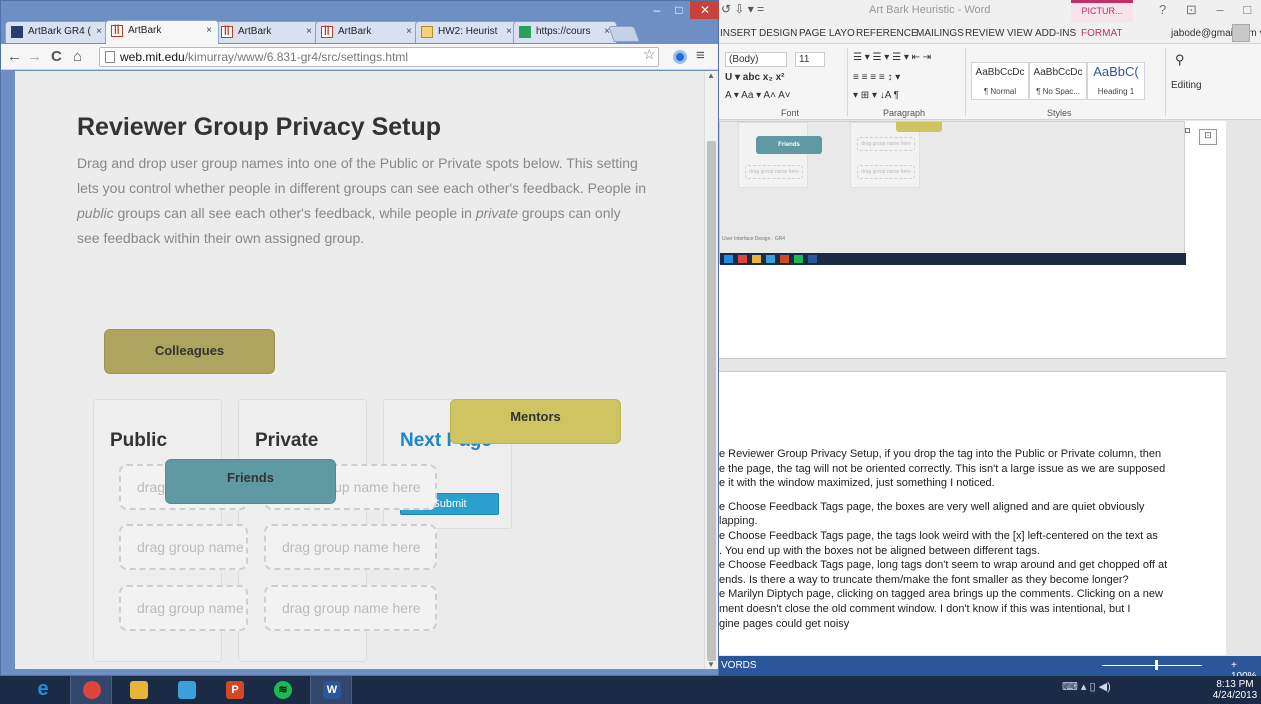 This screenshot has width=1261, height=704. What do you see at coordinates (1000, 81) in the screenshot?
I see `style-normal: AaBbCcDc ¶ Normal` at bounding box center [1000, 81].